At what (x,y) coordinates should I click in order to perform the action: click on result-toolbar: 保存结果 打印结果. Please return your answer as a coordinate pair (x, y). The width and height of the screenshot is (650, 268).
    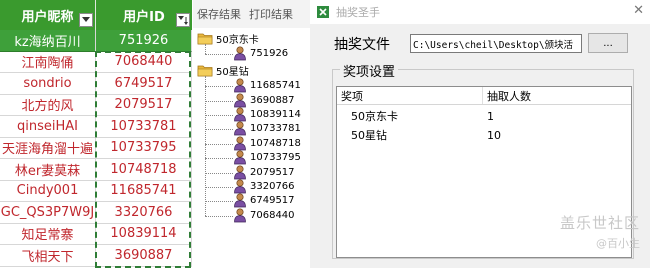
    Looking at the image, I should click on (251, 14).